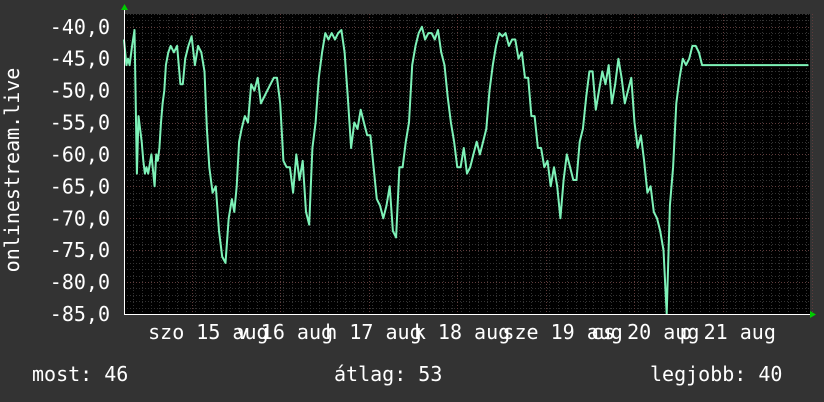  What do you see at coordinates (728, 332) in the screenshot?
I see `x-tick-label: p 21 aug` at bounding box center [728, 332].